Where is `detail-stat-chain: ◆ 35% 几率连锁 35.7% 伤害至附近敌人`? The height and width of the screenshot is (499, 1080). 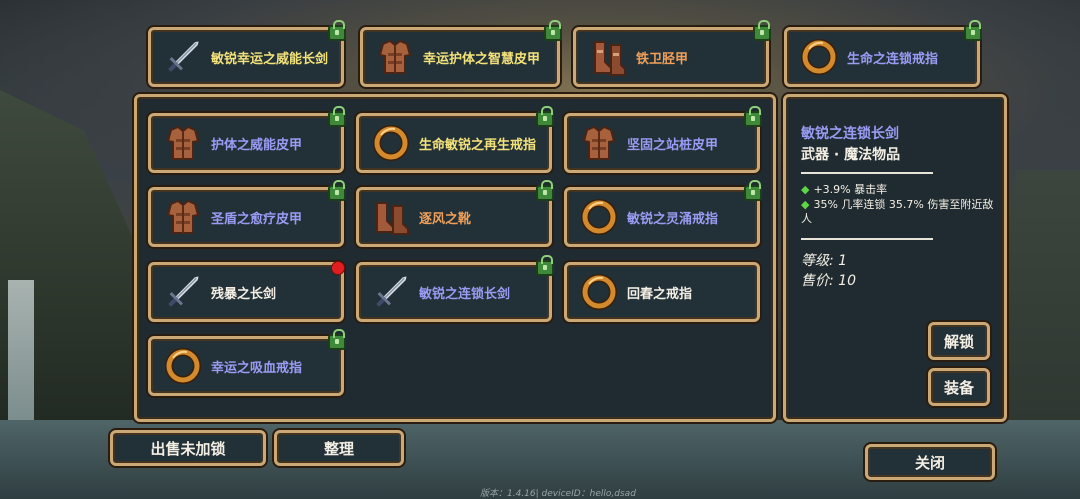
detail-stat-chain: ◆ 35% 几率连锁 35.7% 伤害至附近敌人 is located at coordinates (898, 212).